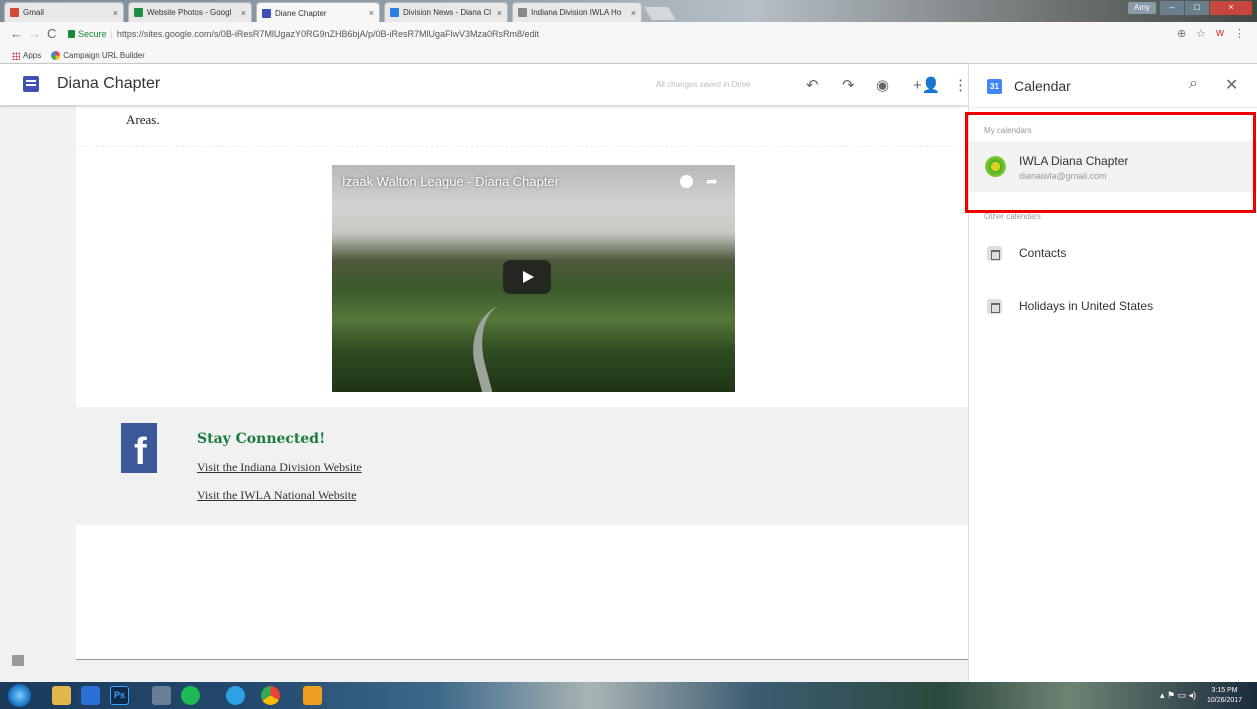 The image size is (1257, 709). I want to click on gmail-favicon-icon, so click(14, 12).